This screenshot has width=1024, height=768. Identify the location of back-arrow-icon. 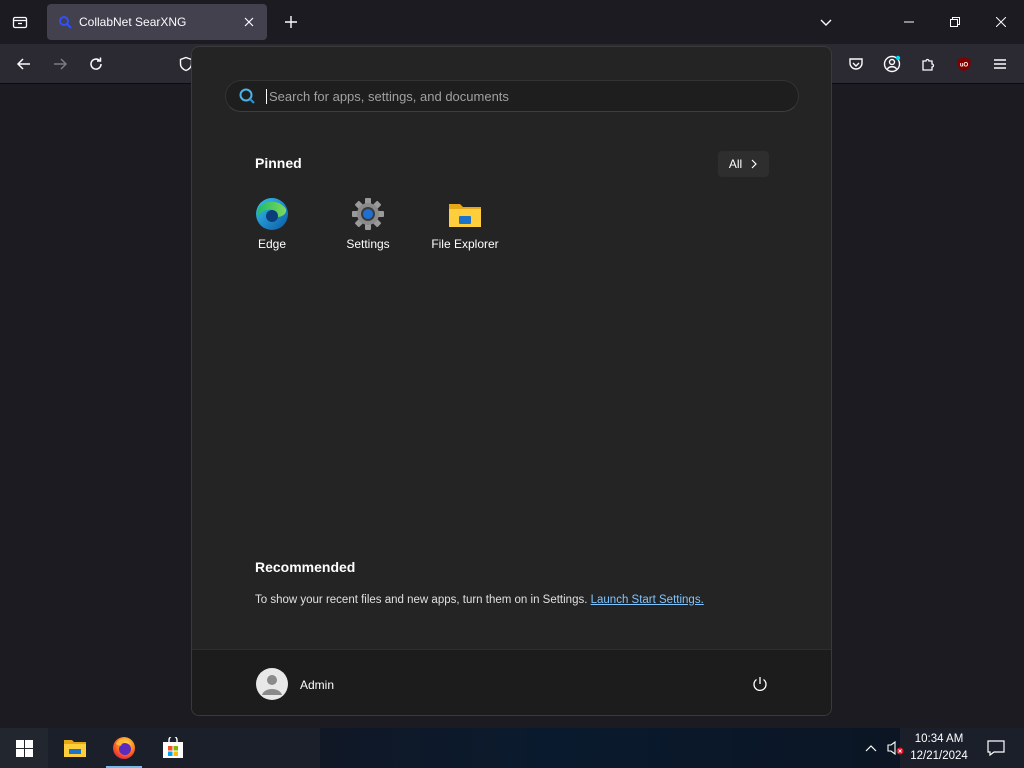
(24, 64).